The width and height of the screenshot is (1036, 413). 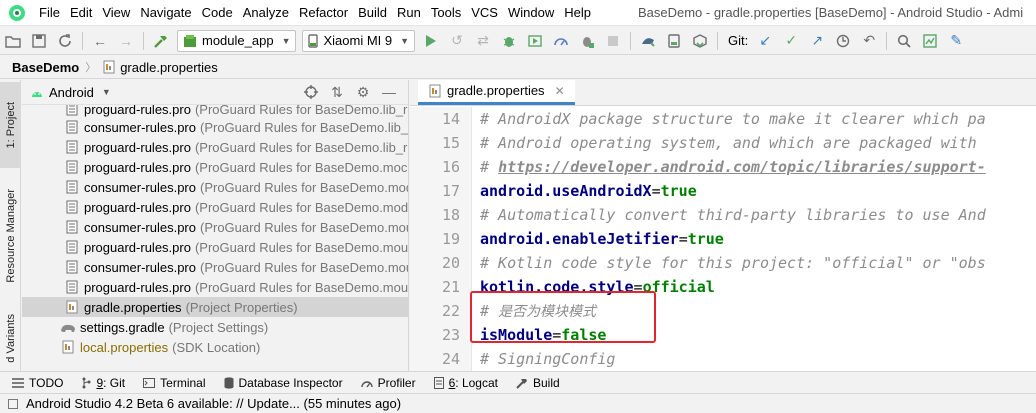 I want to click on editor-tab-gradle-properties: gradle.properties ✕, so click(x=496, y=92).